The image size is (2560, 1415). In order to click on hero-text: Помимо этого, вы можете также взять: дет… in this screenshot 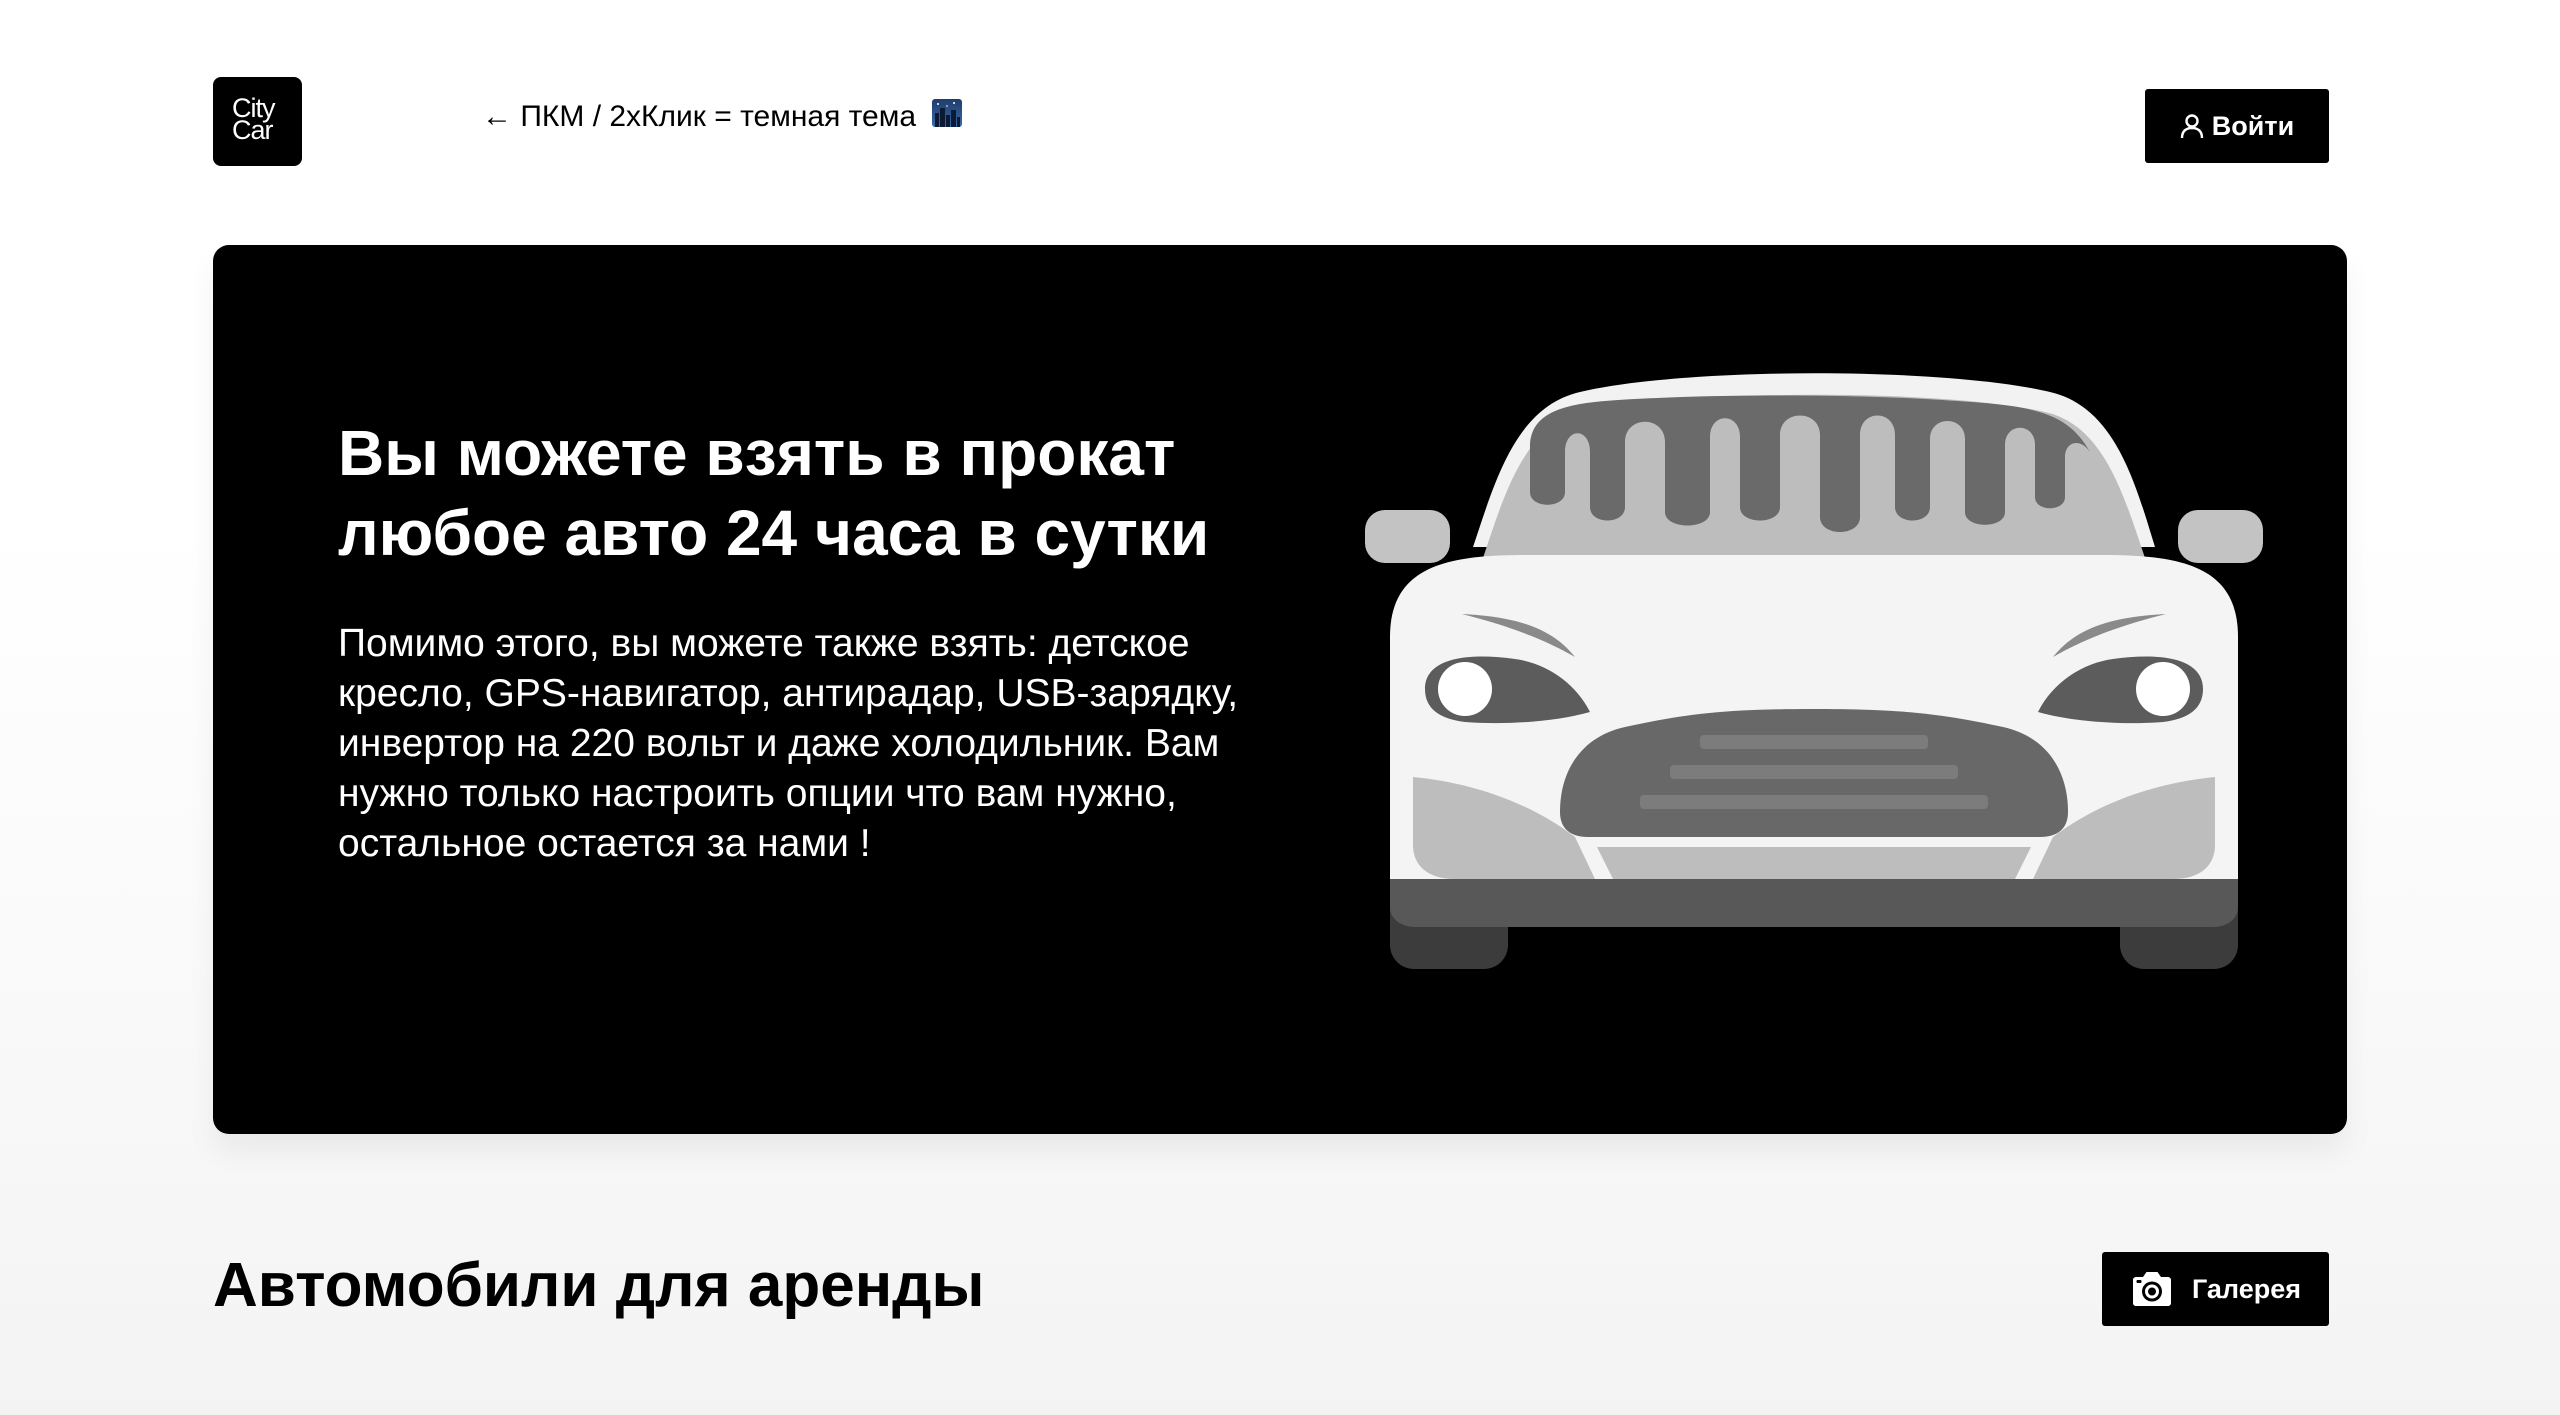, I will do `click(788, 743)`.